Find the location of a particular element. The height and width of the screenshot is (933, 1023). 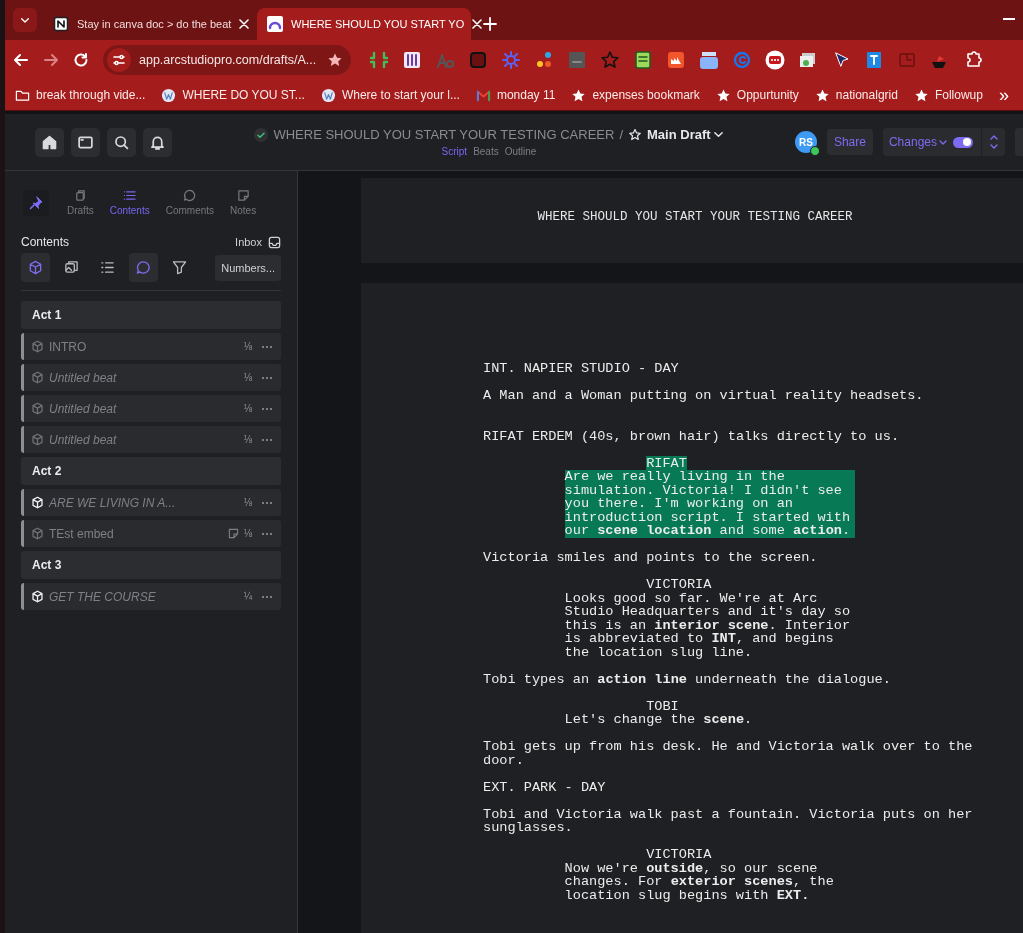

pin-button is located at coordinates (36, 203).